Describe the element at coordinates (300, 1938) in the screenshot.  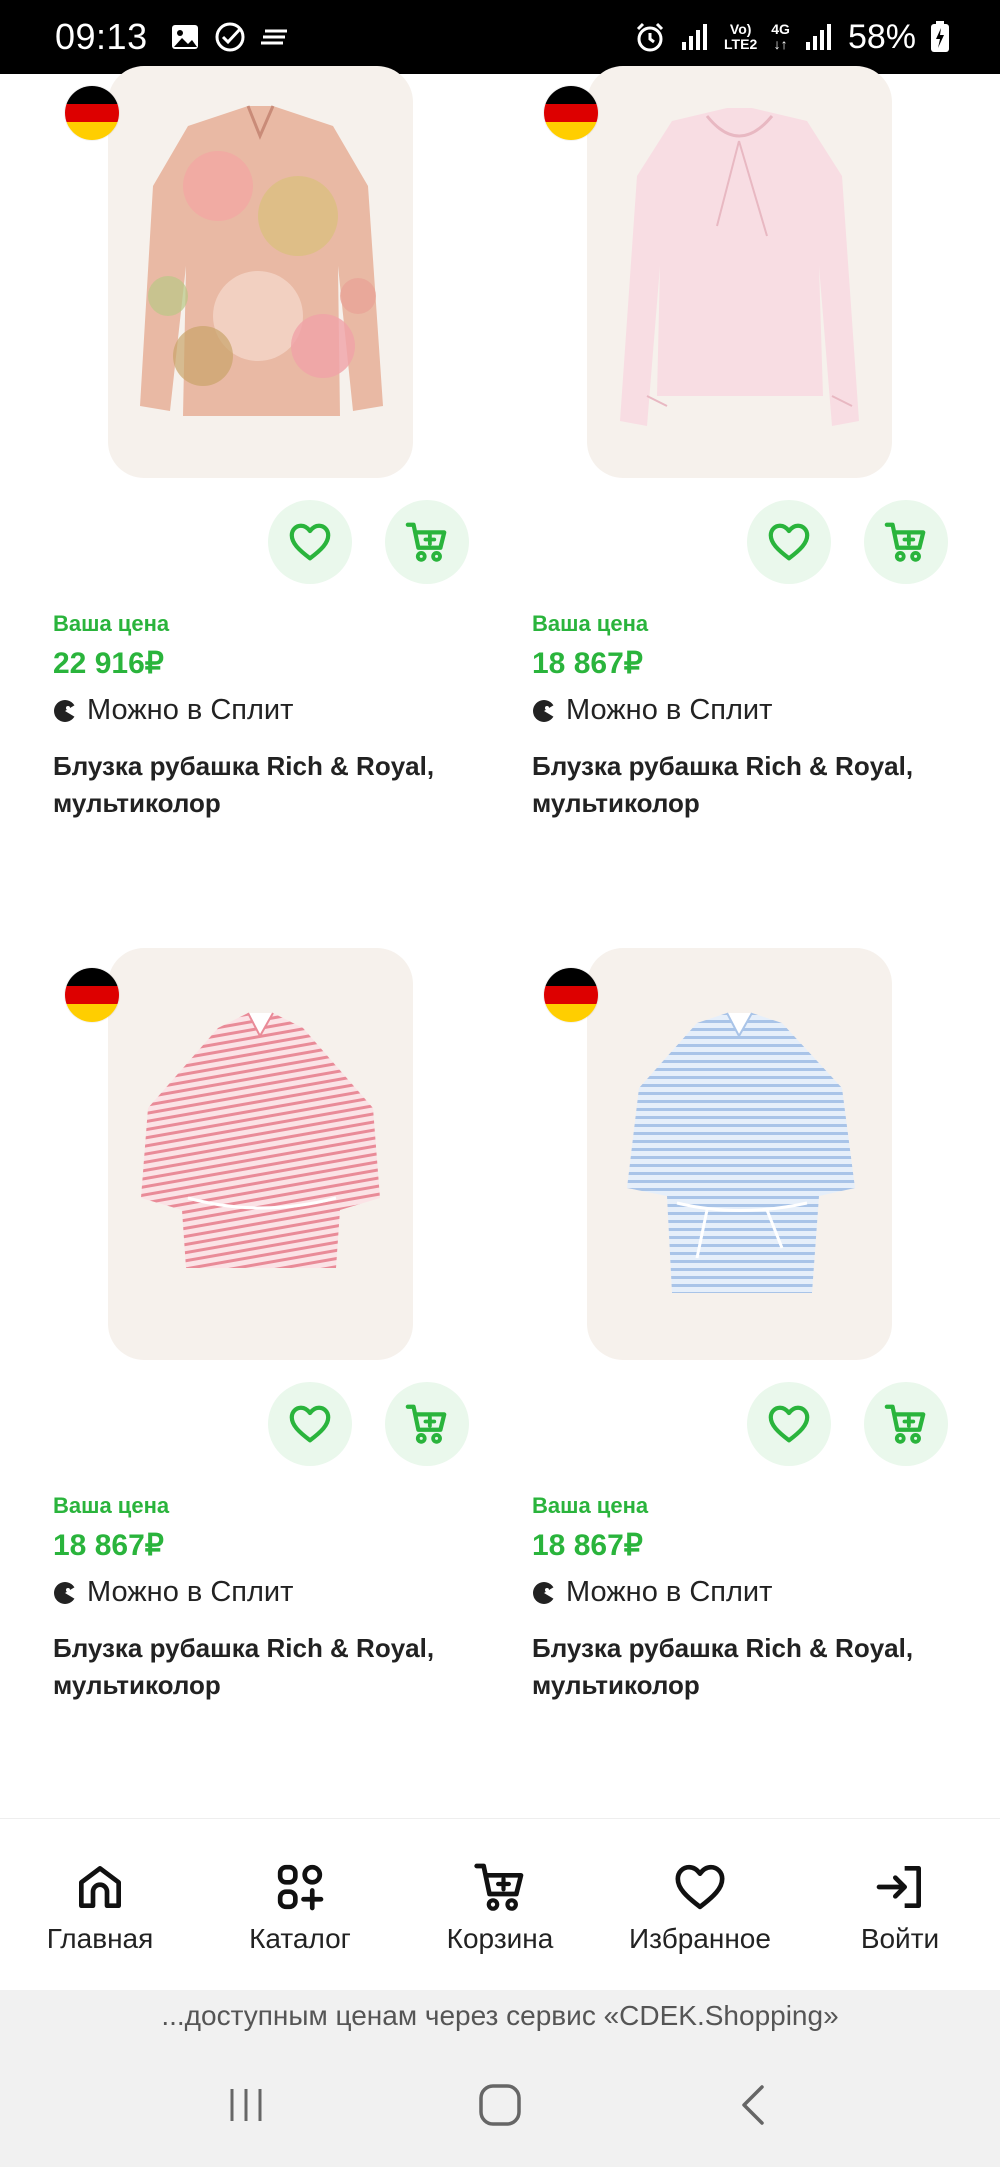
I see `nav-label: Каталог` at that location.